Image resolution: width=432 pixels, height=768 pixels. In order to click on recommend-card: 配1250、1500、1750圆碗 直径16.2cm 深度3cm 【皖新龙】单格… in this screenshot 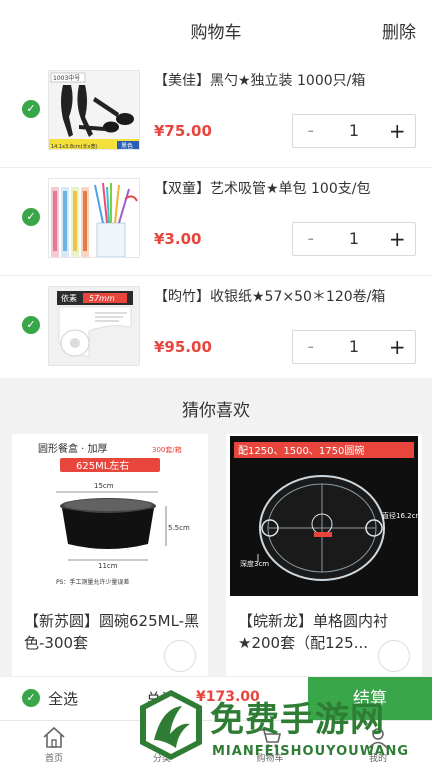, I will do `click(324, 556)`.